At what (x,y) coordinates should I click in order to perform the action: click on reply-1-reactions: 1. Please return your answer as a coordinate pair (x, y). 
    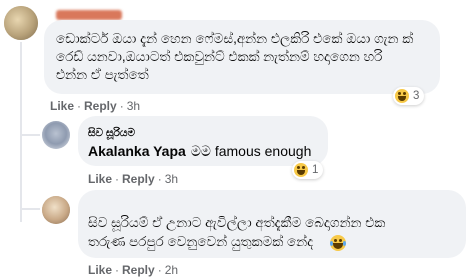
    Looking at the image, I should click on (308, 170).